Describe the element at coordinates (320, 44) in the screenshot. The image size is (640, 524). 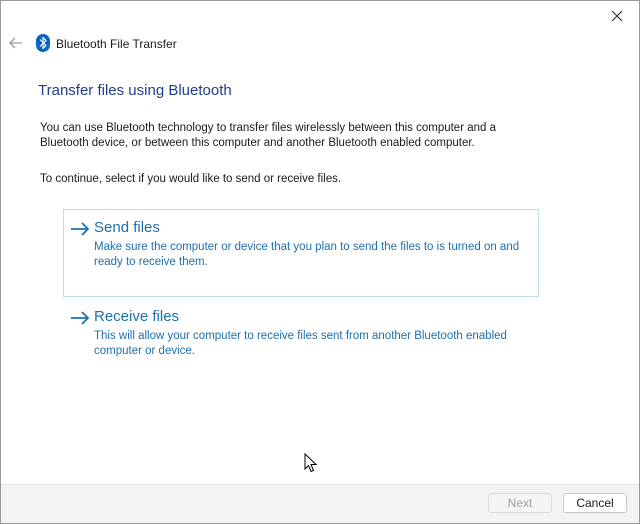
I see `title-bar: Bluetooth File Transfer` at that location.